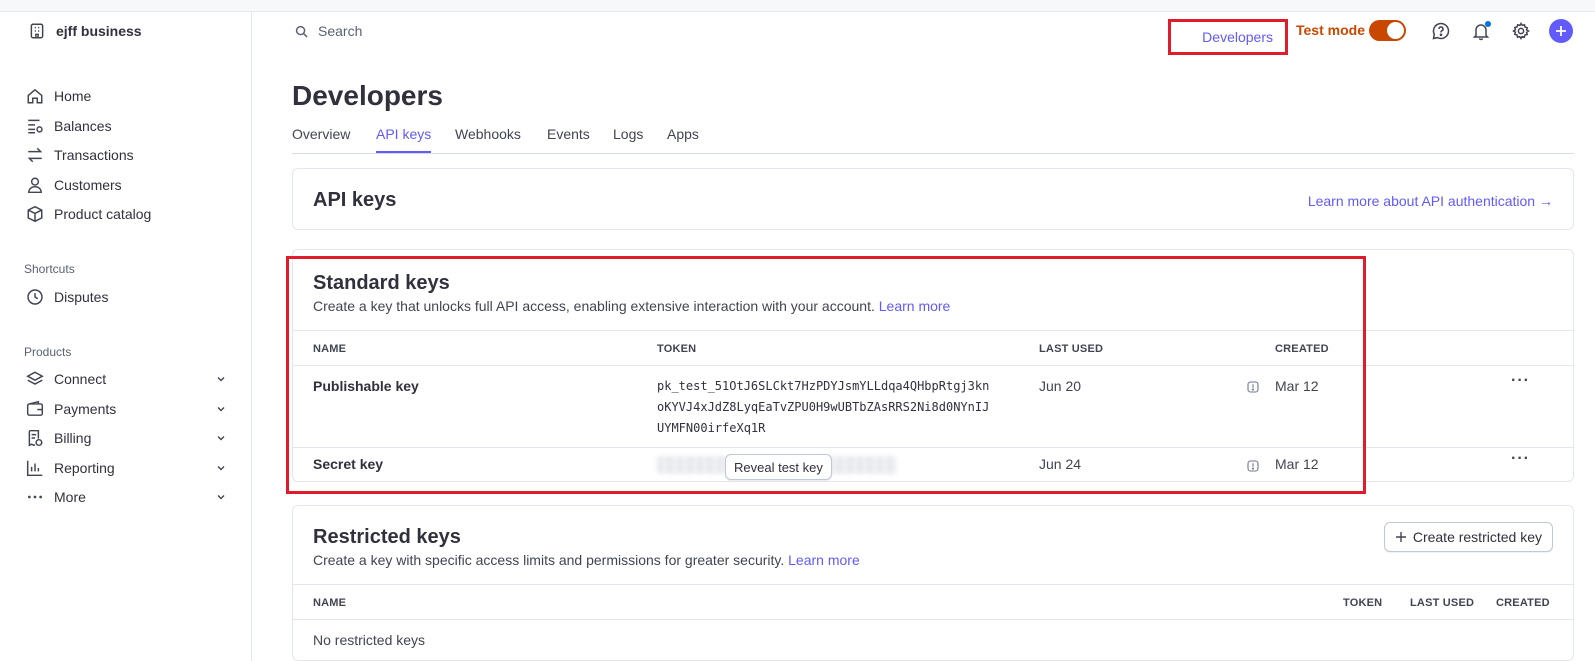  What do you see at coordinates (366, 386) in the screenshot?
I see `key-name: Publishable key` at bounding box center [366, 386].